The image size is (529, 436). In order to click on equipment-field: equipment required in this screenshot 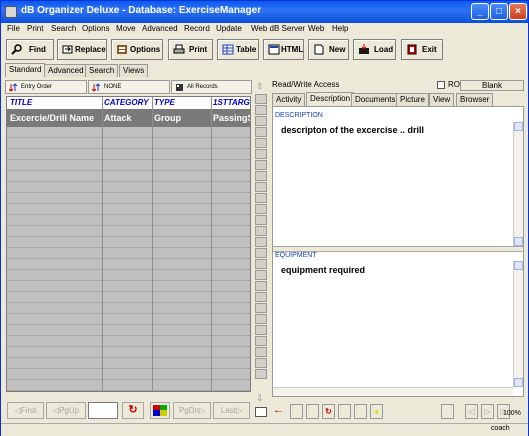, I will do `click(323, 270)`.